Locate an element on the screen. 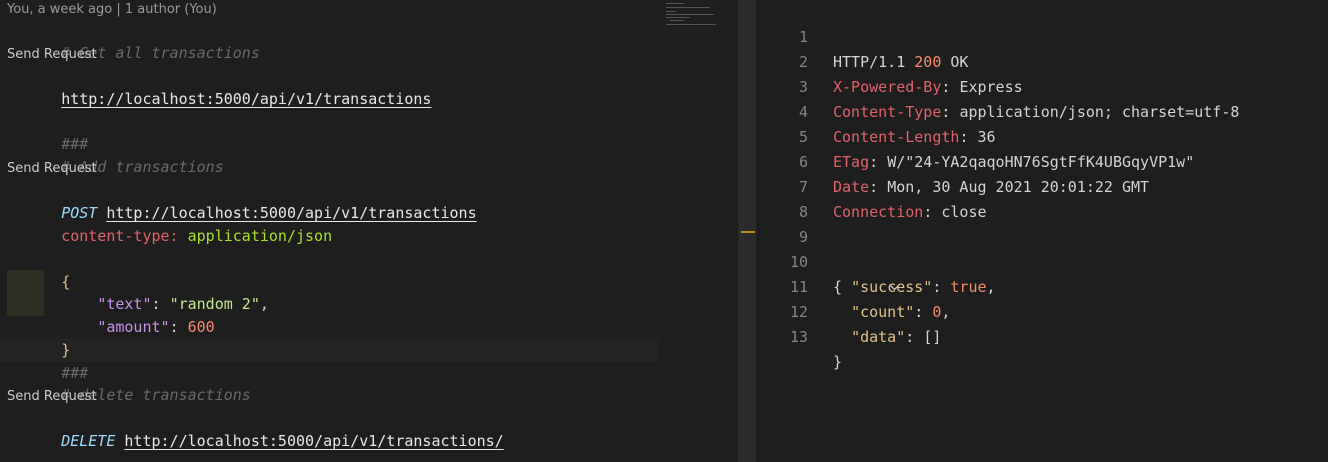  comment-get: # Get all transactions is located at coordinates (160, 53).